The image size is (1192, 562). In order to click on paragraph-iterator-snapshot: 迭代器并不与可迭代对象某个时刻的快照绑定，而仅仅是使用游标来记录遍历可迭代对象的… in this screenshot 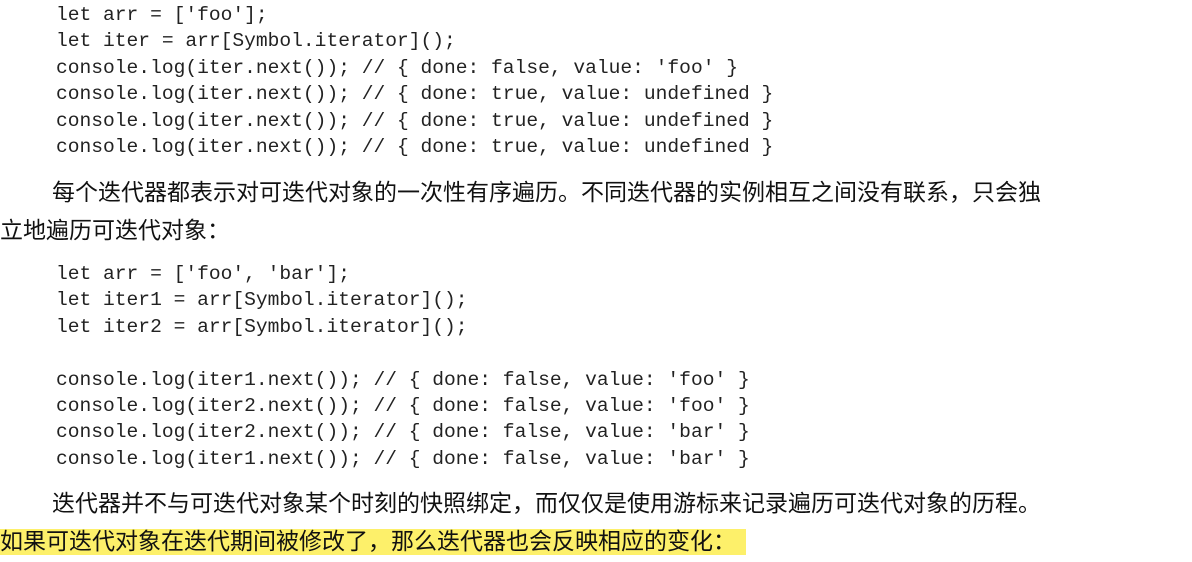, I will do `click(596, 523)`.